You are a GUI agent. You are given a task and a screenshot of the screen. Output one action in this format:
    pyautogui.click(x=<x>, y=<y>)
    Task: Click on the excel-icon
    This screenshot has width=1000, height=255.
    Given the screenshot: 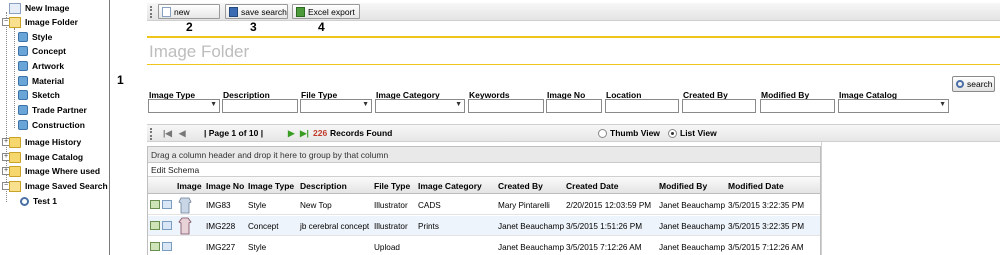 What is the action you would take?
    pyautogui.click(x=300, y=11)
    